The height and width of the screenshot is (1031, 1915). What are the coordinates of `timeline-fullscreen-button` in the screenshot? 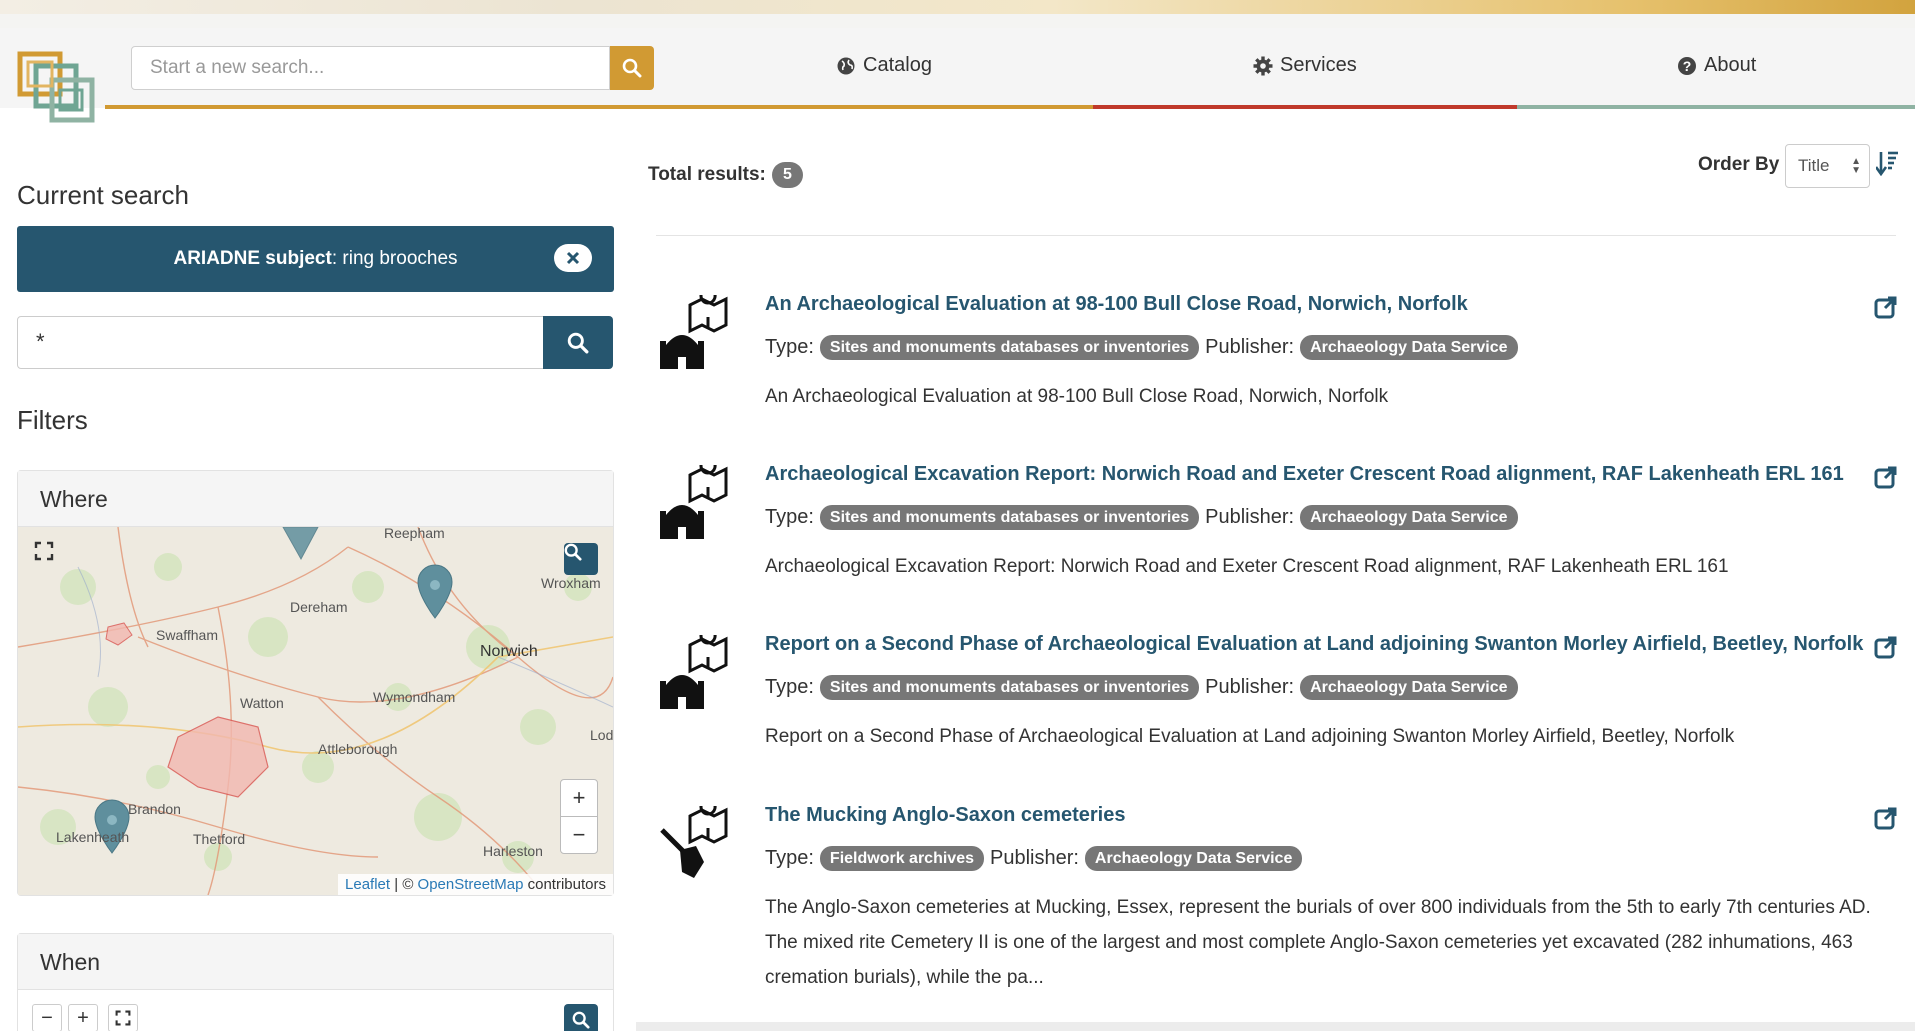 It's located at (123, 1017).